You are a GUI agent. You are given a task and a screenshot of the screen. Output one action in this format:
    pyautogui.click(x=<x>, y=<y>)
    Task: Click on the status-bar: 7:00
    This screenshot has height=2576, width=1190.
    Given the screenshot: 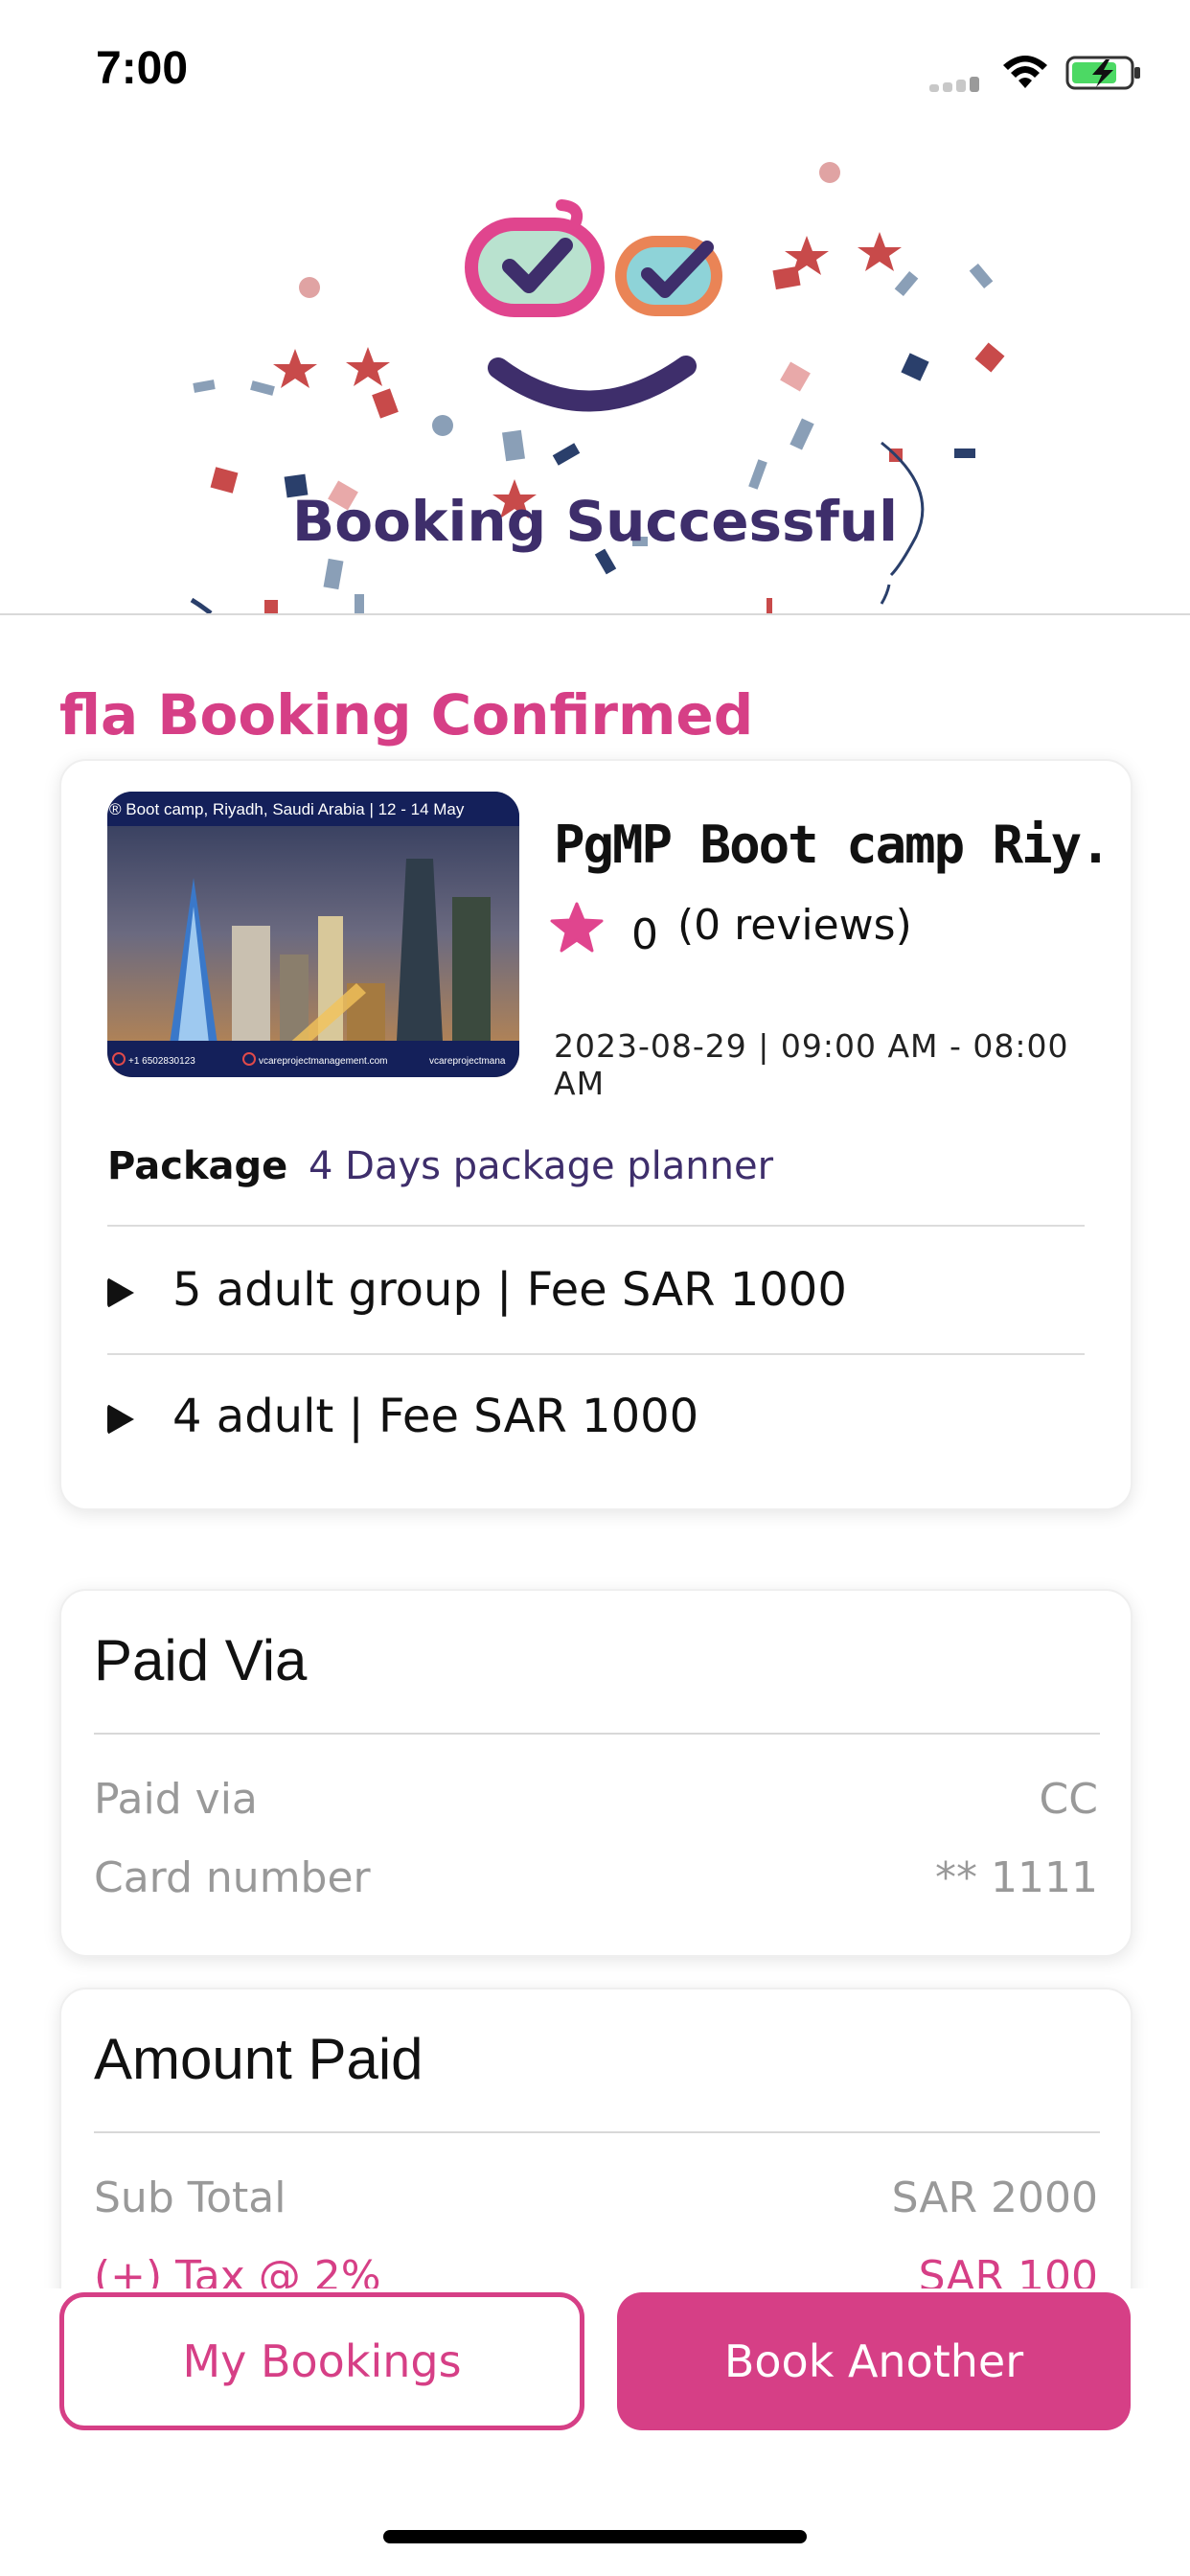 What is the action you would take?
    pyautogui.click(x=595, y=72)
    